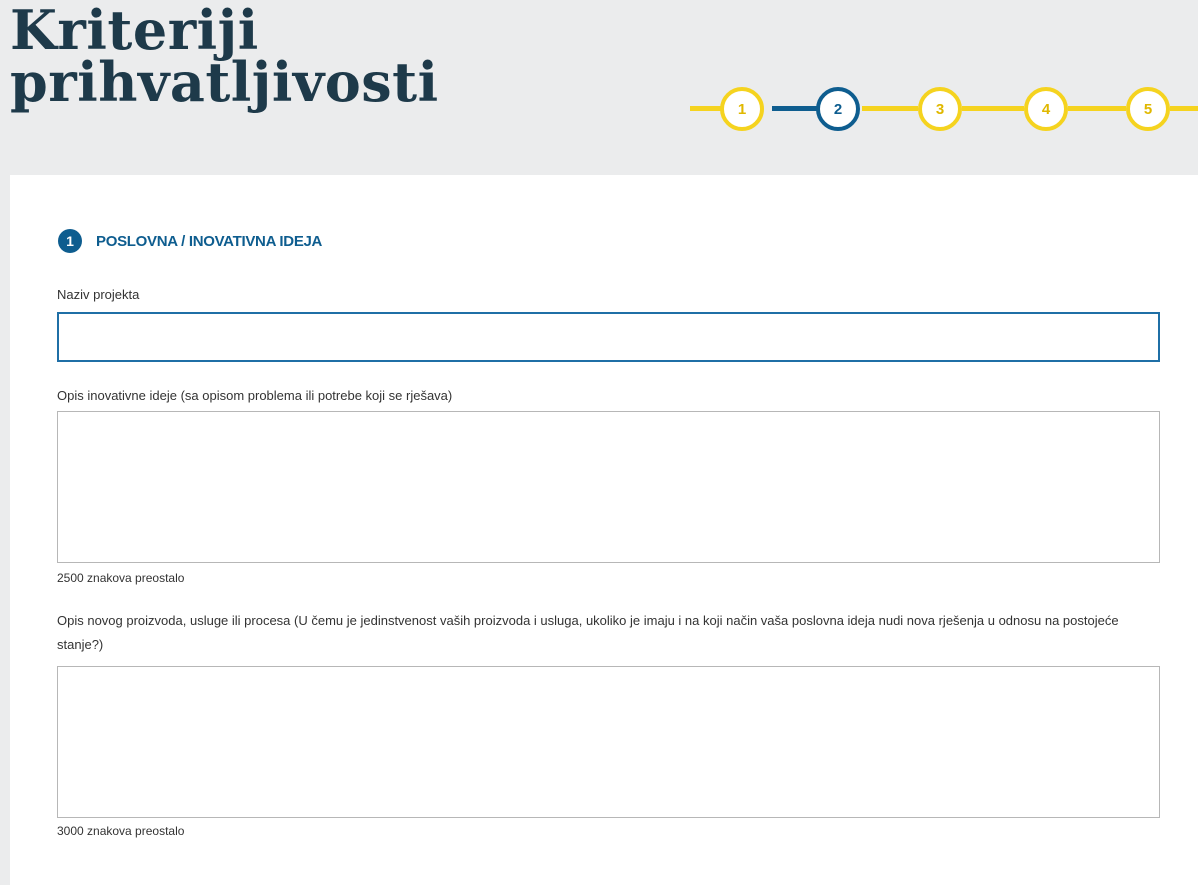  What do you see at coordinates (1046, 109) in the screenshot?
I see `step-4: 4` at bounding box center [1046, 109].